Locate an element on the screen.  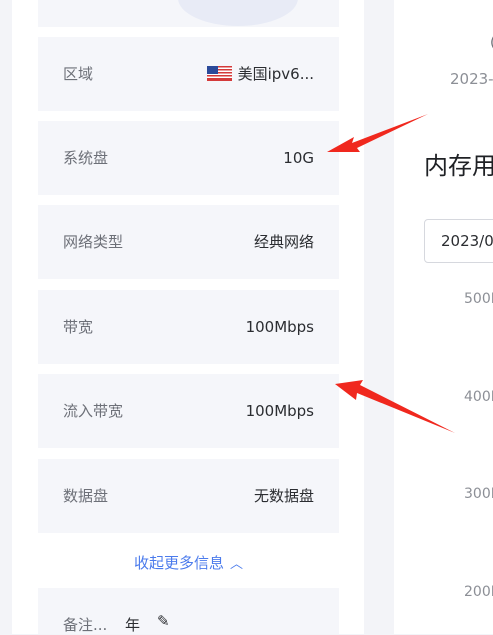
created-date: 2023-0 is located at coordinates (471, 79).